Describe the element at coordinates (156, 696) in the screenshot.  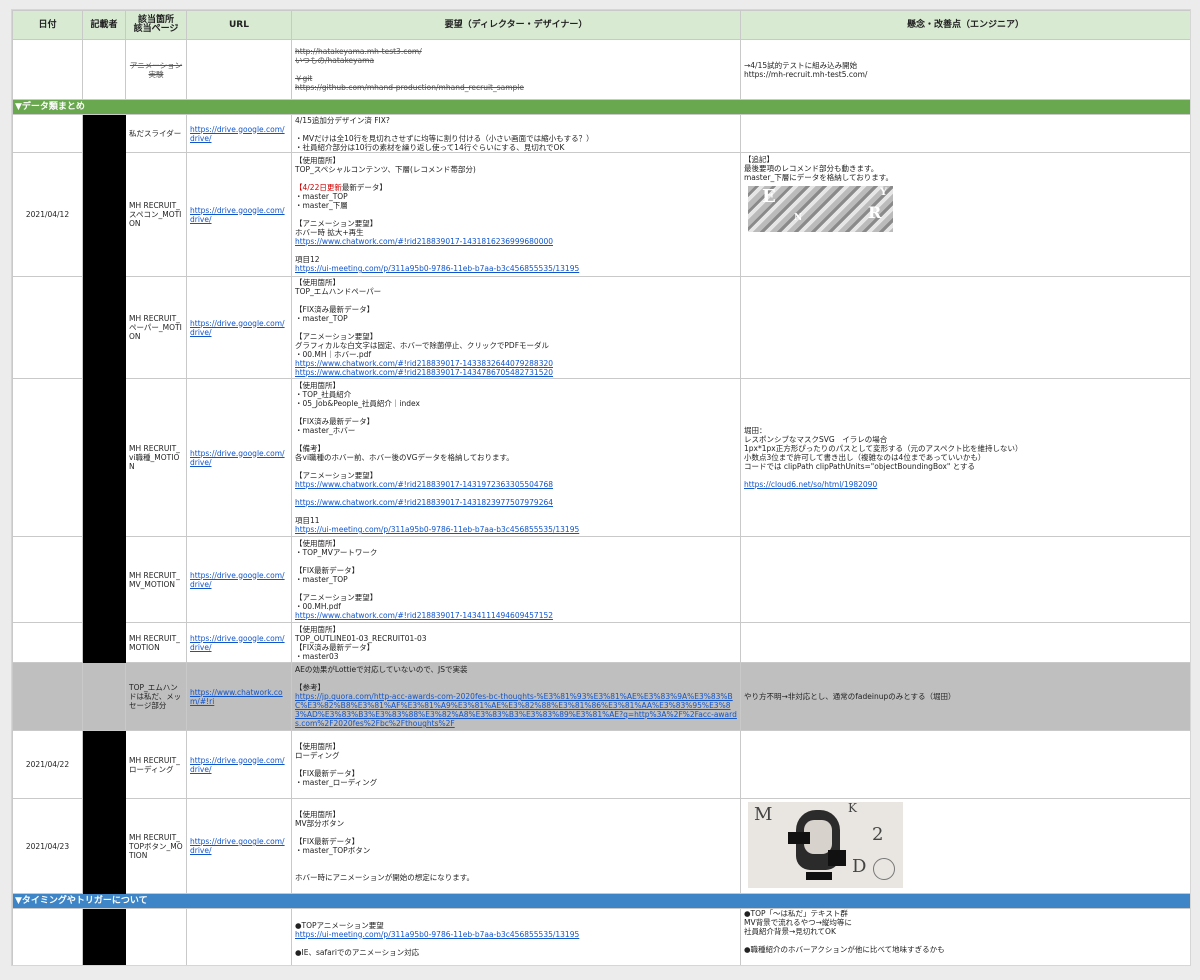
I see `cell-page: TOP_エムハンドは私だ、メッセージ部分` at that location.